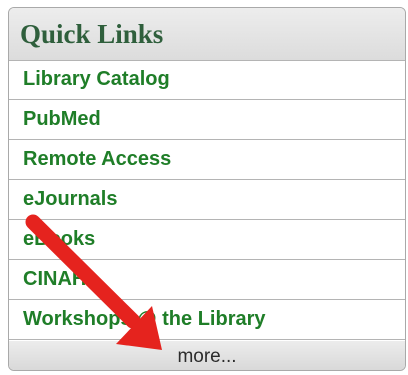 Image resolution: width=408 pixels, height=375 pixels. Describe the element at coordinates (70, 199) in the screenshot. I see `link-ejournals: eJournals` at that location.